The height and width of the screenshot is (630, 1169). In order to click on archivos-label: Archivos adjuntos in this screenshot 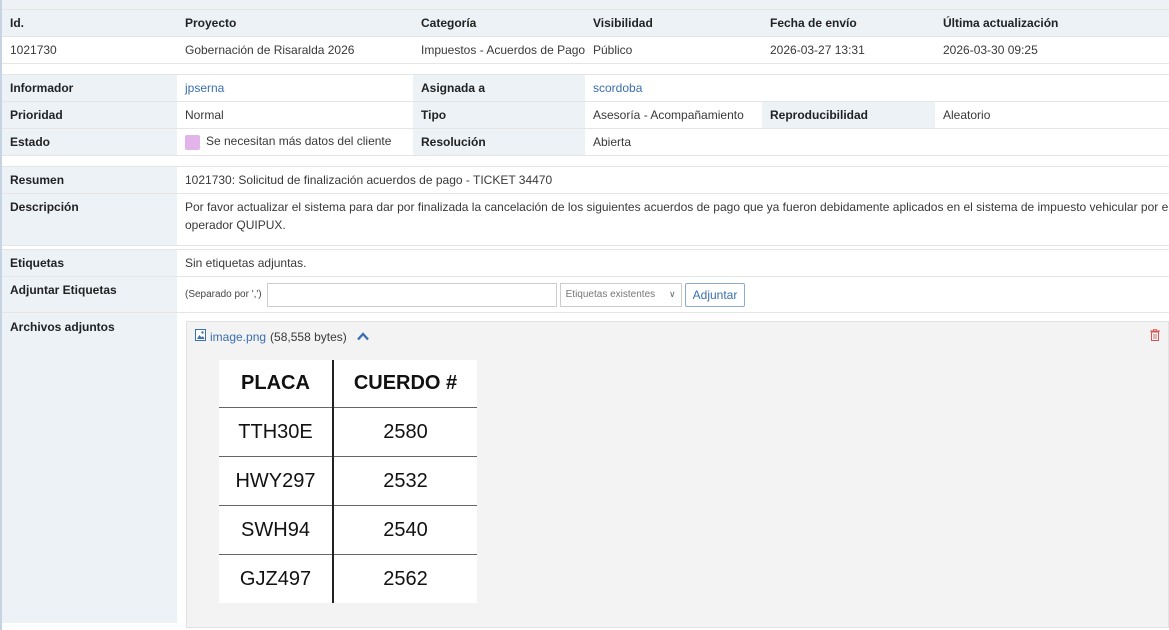, I will do `click(89, 467)`.